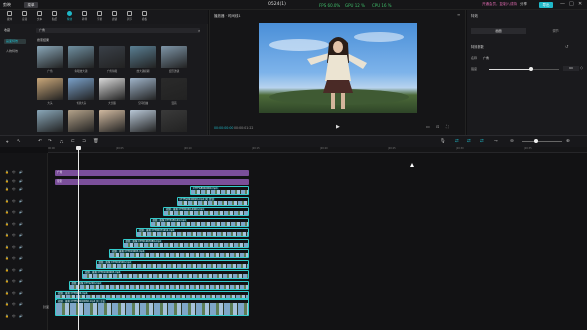 The height and width of the screenshot is (330, 587). Describe the element at coordinates (212, 201) in the screenshot. I see `overlay-clip: CTTFG8940020.mp4 [2] 复制` at that location.